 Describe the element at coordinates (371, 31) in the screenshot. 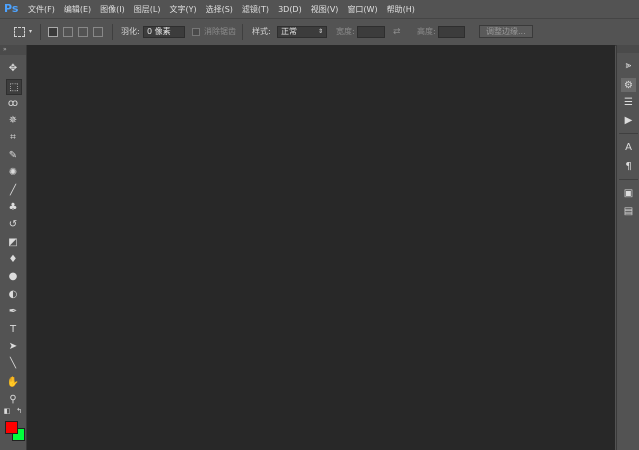

I see `width-input` at that location.